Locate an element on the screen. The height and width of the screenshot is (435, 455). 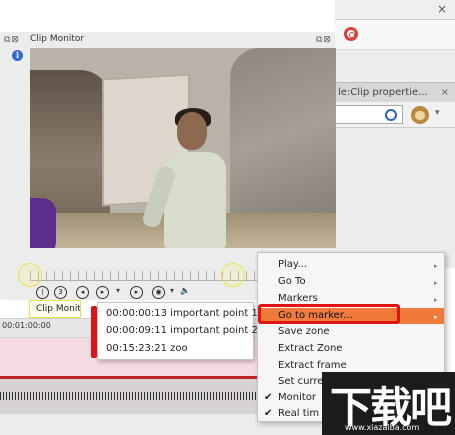
background-content is located at coordinates (395, 188).